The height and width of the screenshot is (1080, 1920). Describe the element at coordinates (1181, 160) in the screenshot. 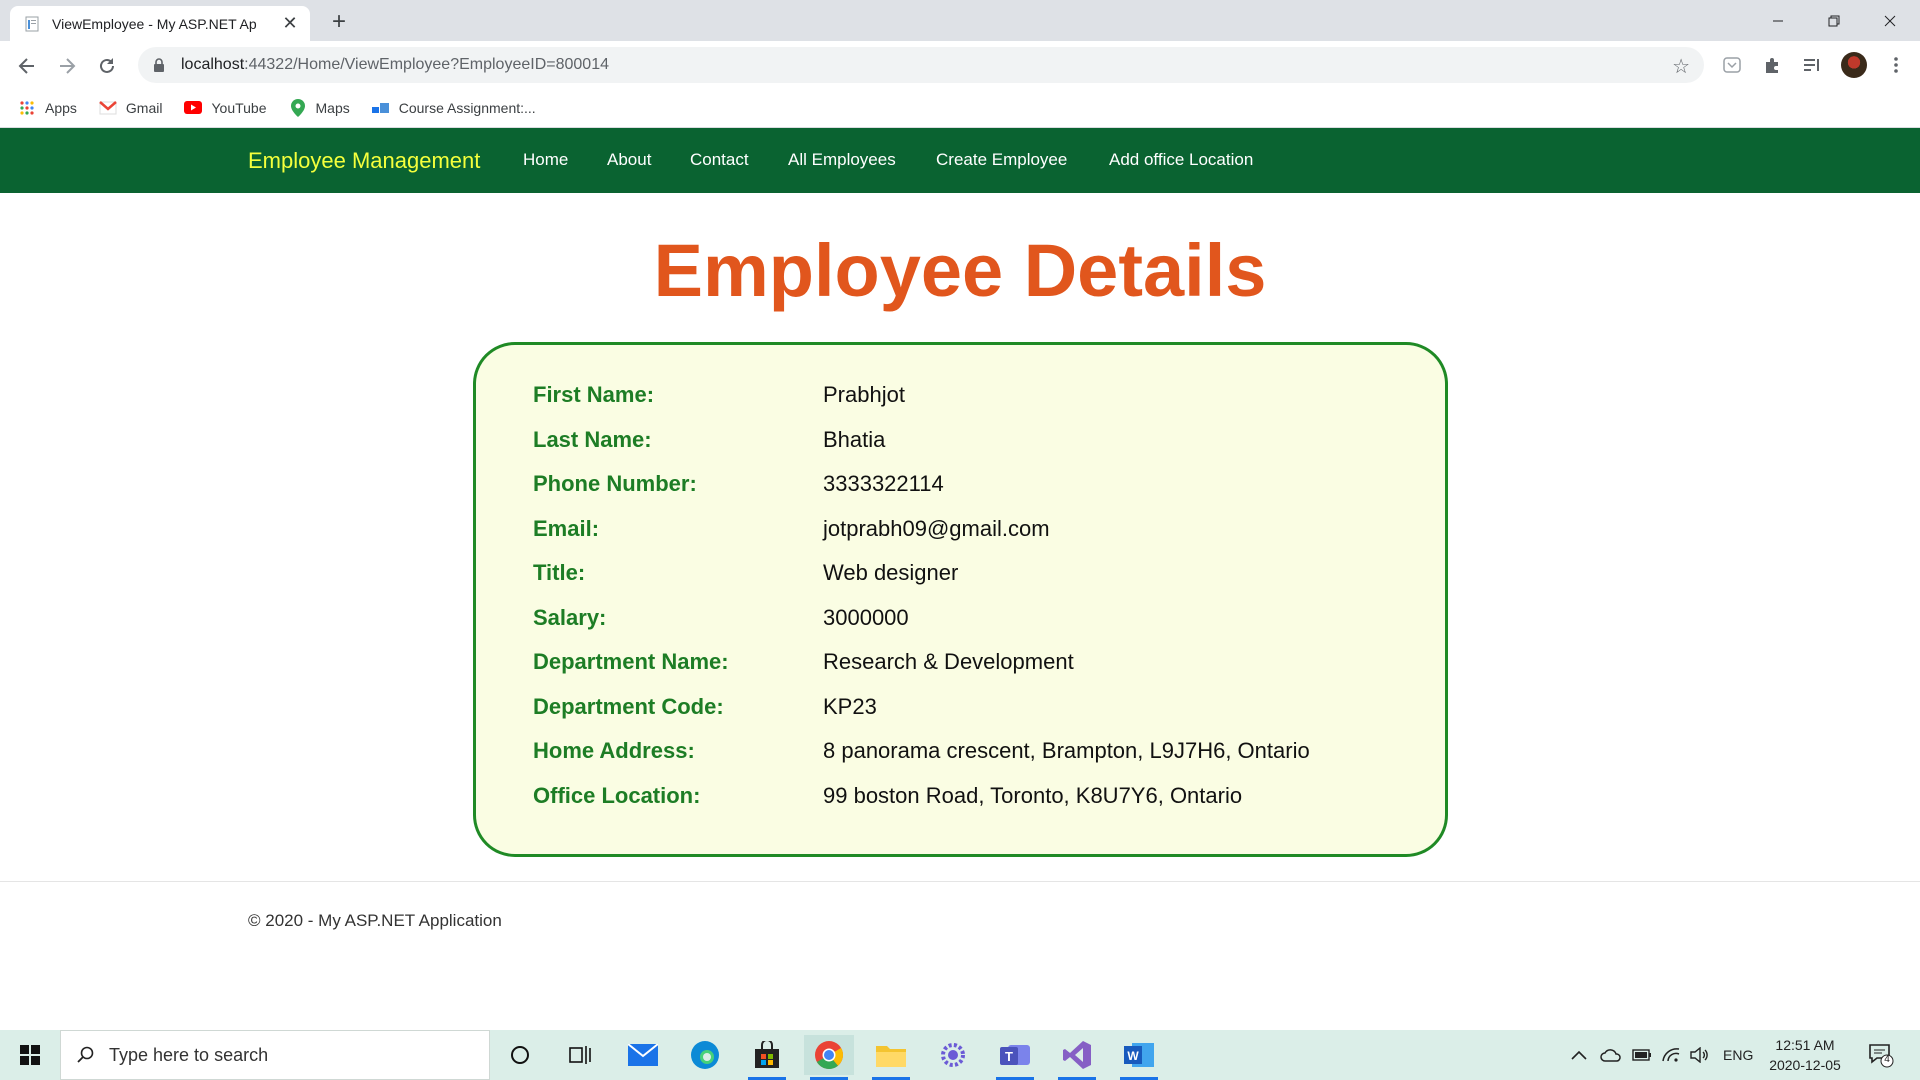

I see `nav-add-office-location: Add office Location` at that location.